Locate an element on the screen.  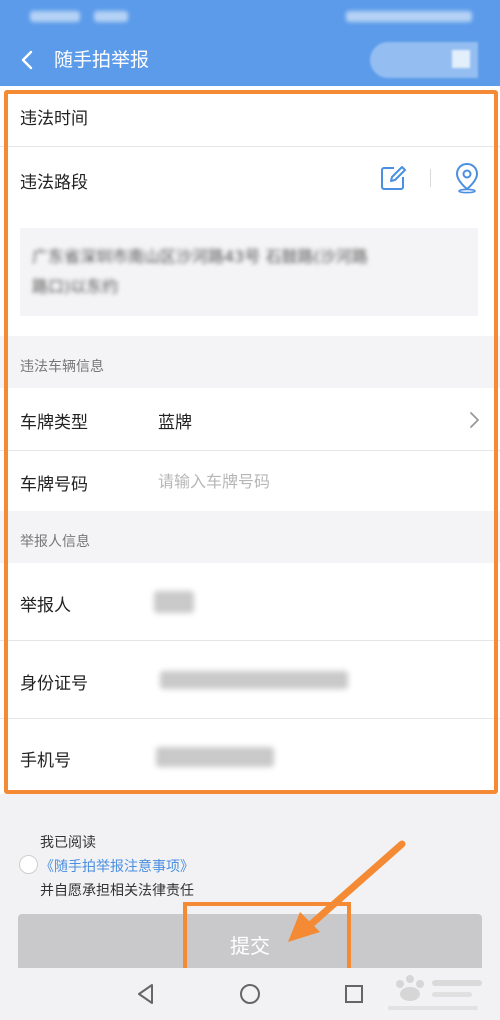
agreement-line-1: 我已阅读 is located at coordinates (68, 843).